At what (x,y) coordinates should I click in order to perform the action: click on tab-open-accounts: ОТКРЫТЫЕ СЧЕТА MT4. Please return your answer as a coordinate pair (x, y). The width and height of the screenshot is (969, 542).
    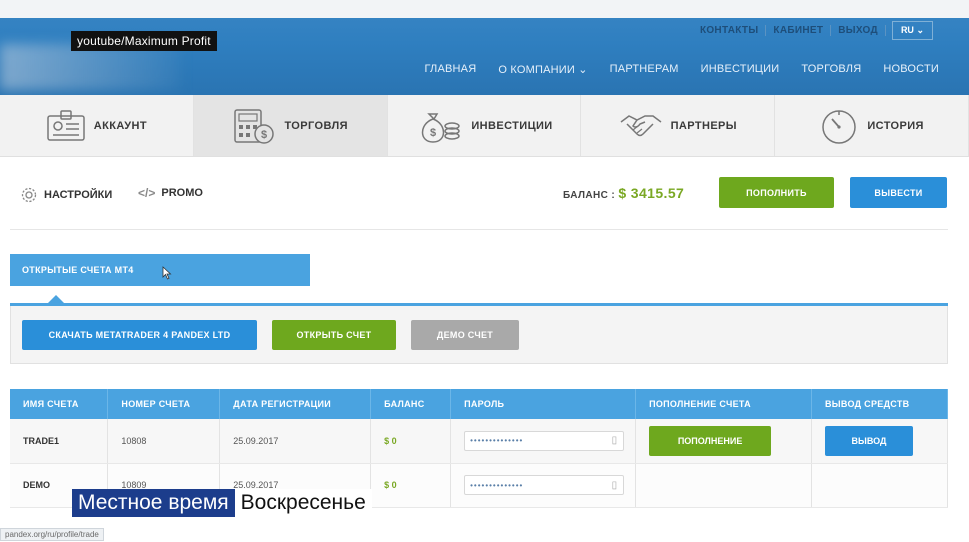
    Looking at the image, I should click on (160, 270).